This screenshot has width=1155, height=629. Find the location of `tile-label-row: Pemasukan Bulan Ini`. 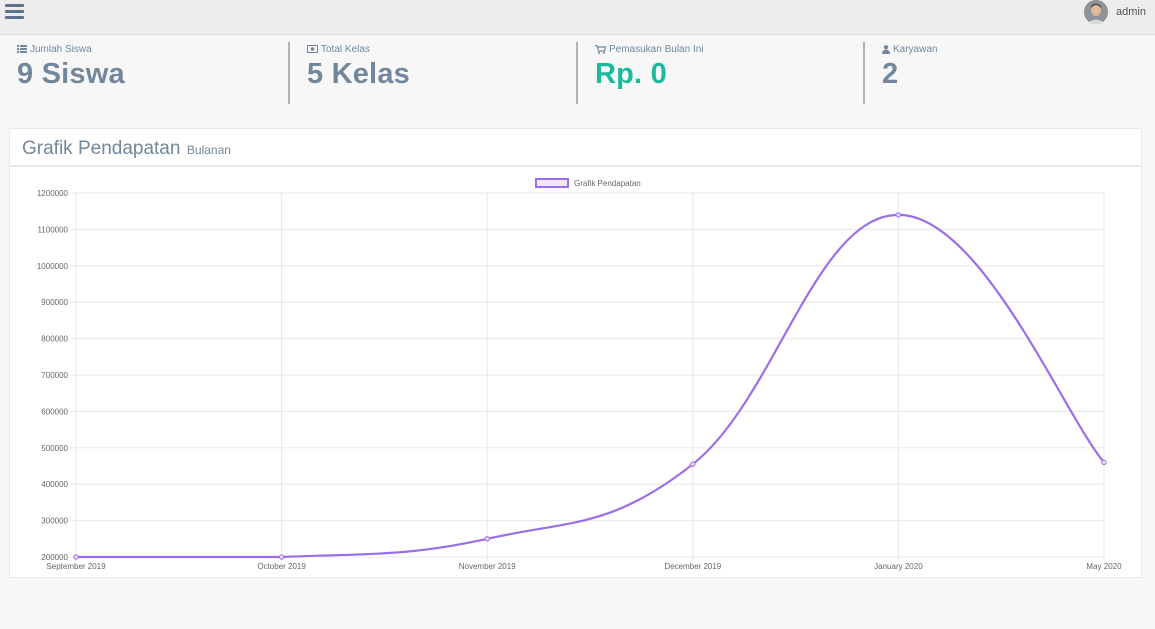

tile-label-row: Pemasukan Bulan Ini is located at coordinates (729, 49).